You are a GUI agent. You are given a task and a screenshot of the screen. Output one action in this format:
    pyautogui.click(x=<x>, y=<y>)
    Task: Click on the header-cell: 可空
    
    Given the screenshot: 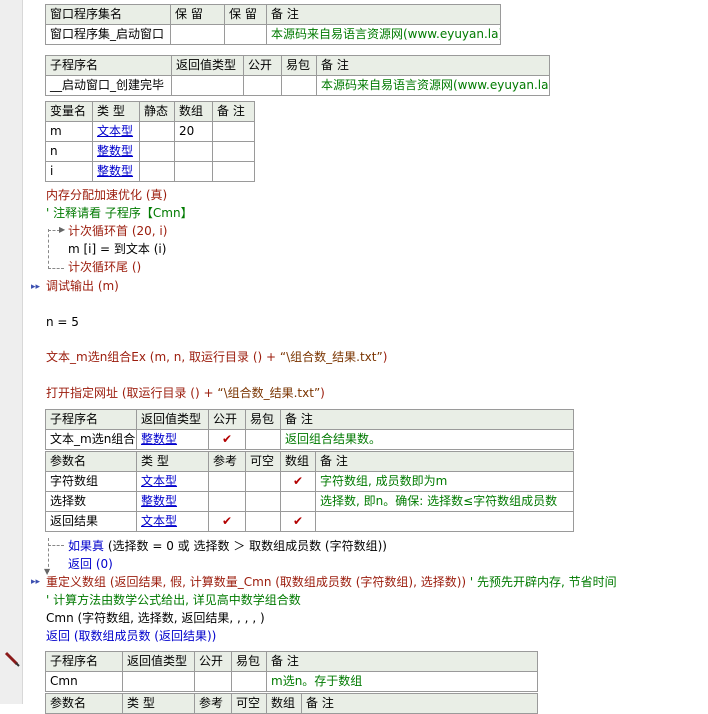 What is the action you would take?
    pyautogui.click(x=263, y=461)
    